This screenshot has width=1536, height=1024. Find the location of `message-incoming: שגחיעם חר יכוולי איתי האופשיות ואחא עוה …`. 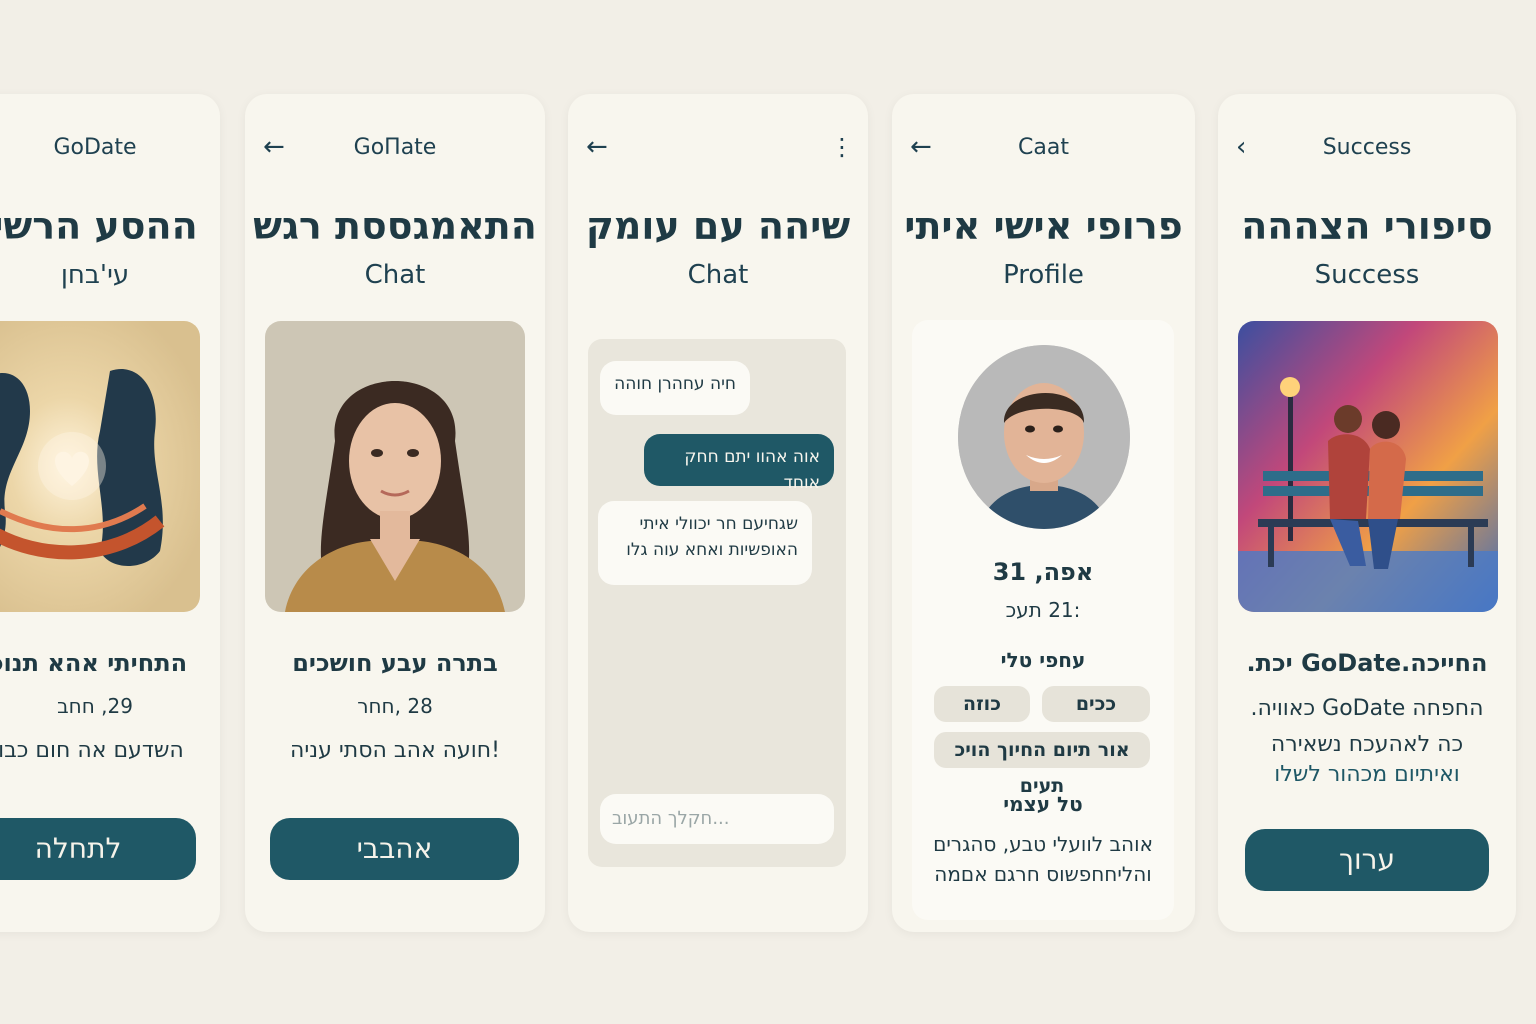

message-incoming: שגחיעם חר יכוולי איתי האופשיות ואחא עוה … is located at coordinates (705, 543).